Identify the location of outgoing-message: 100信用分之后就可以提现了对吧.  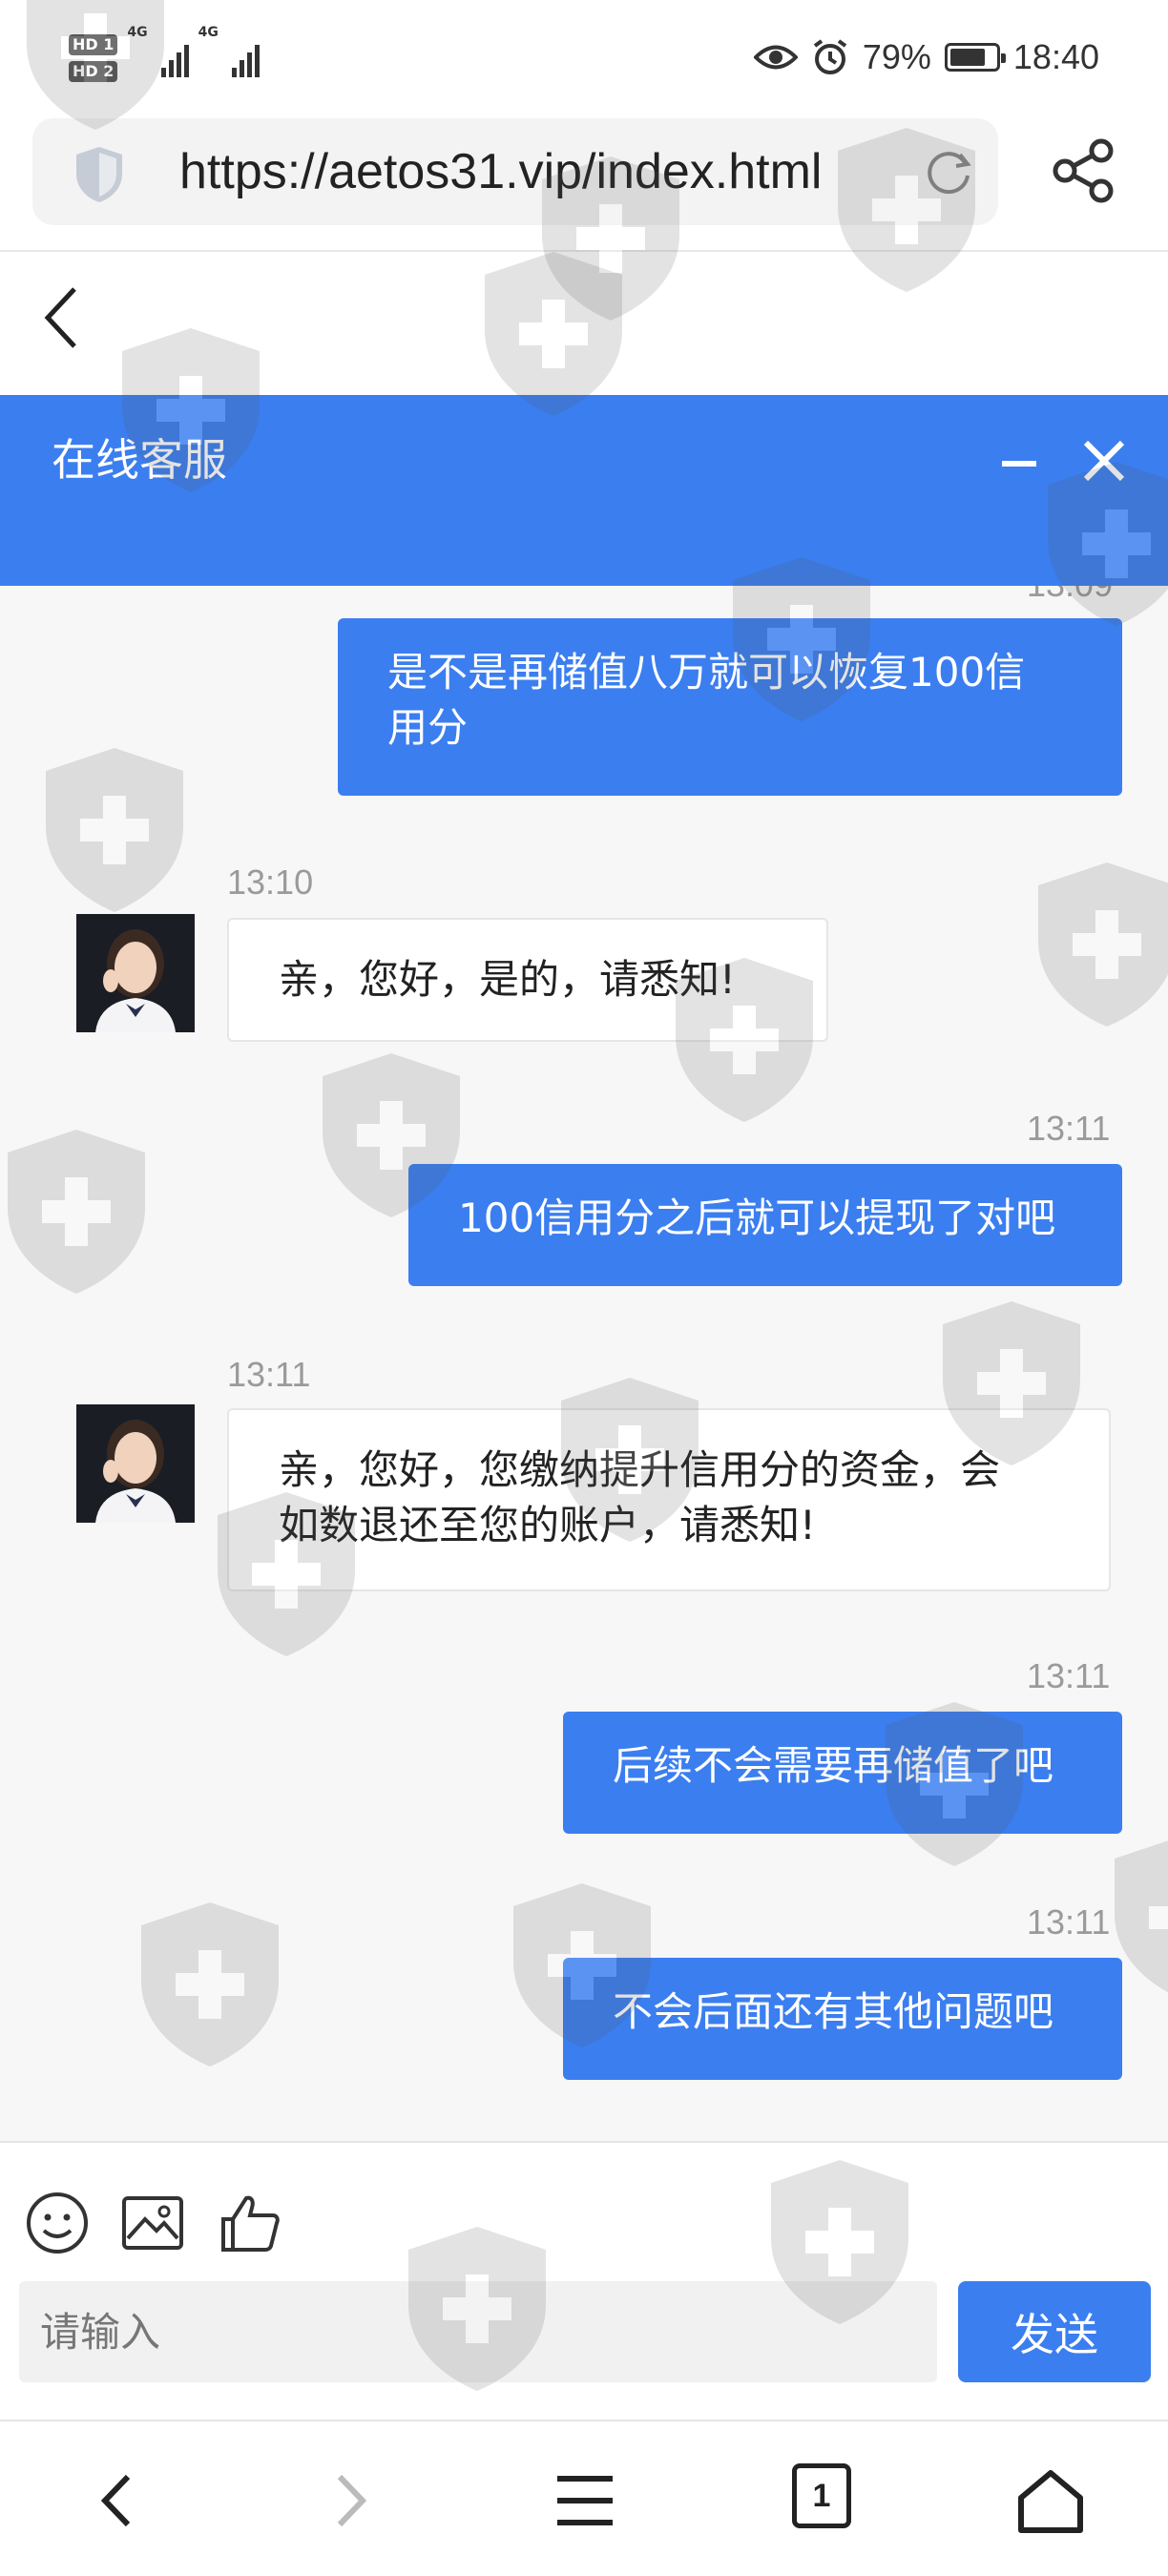
(765, 1225).